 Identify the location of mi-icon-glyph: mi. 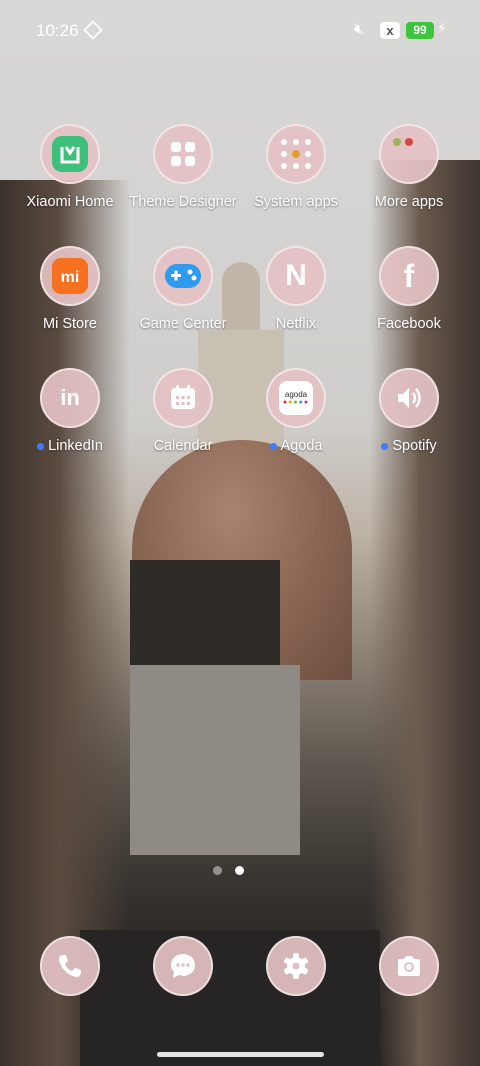
(70, 277).